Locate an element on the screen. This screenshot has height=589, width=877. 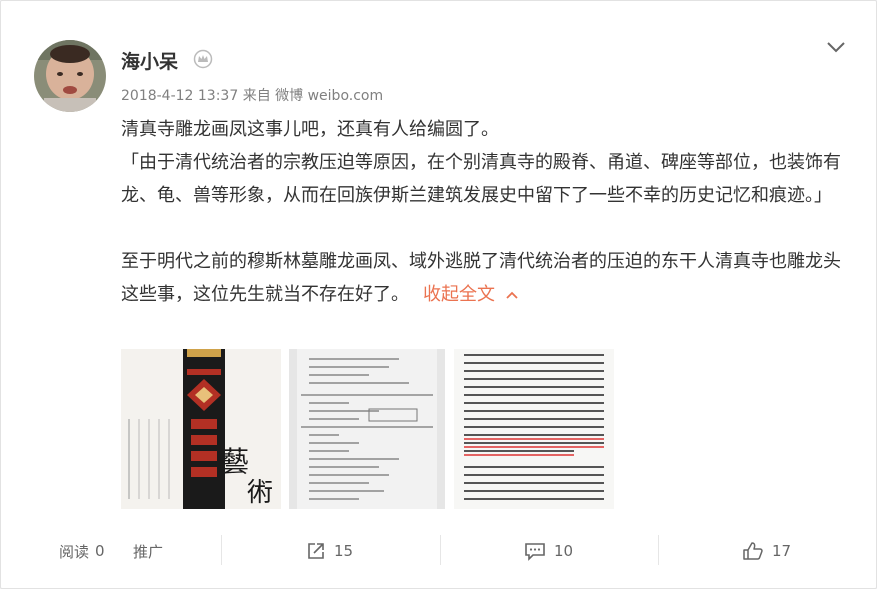
like-icon is located at coordinates (753, 551).